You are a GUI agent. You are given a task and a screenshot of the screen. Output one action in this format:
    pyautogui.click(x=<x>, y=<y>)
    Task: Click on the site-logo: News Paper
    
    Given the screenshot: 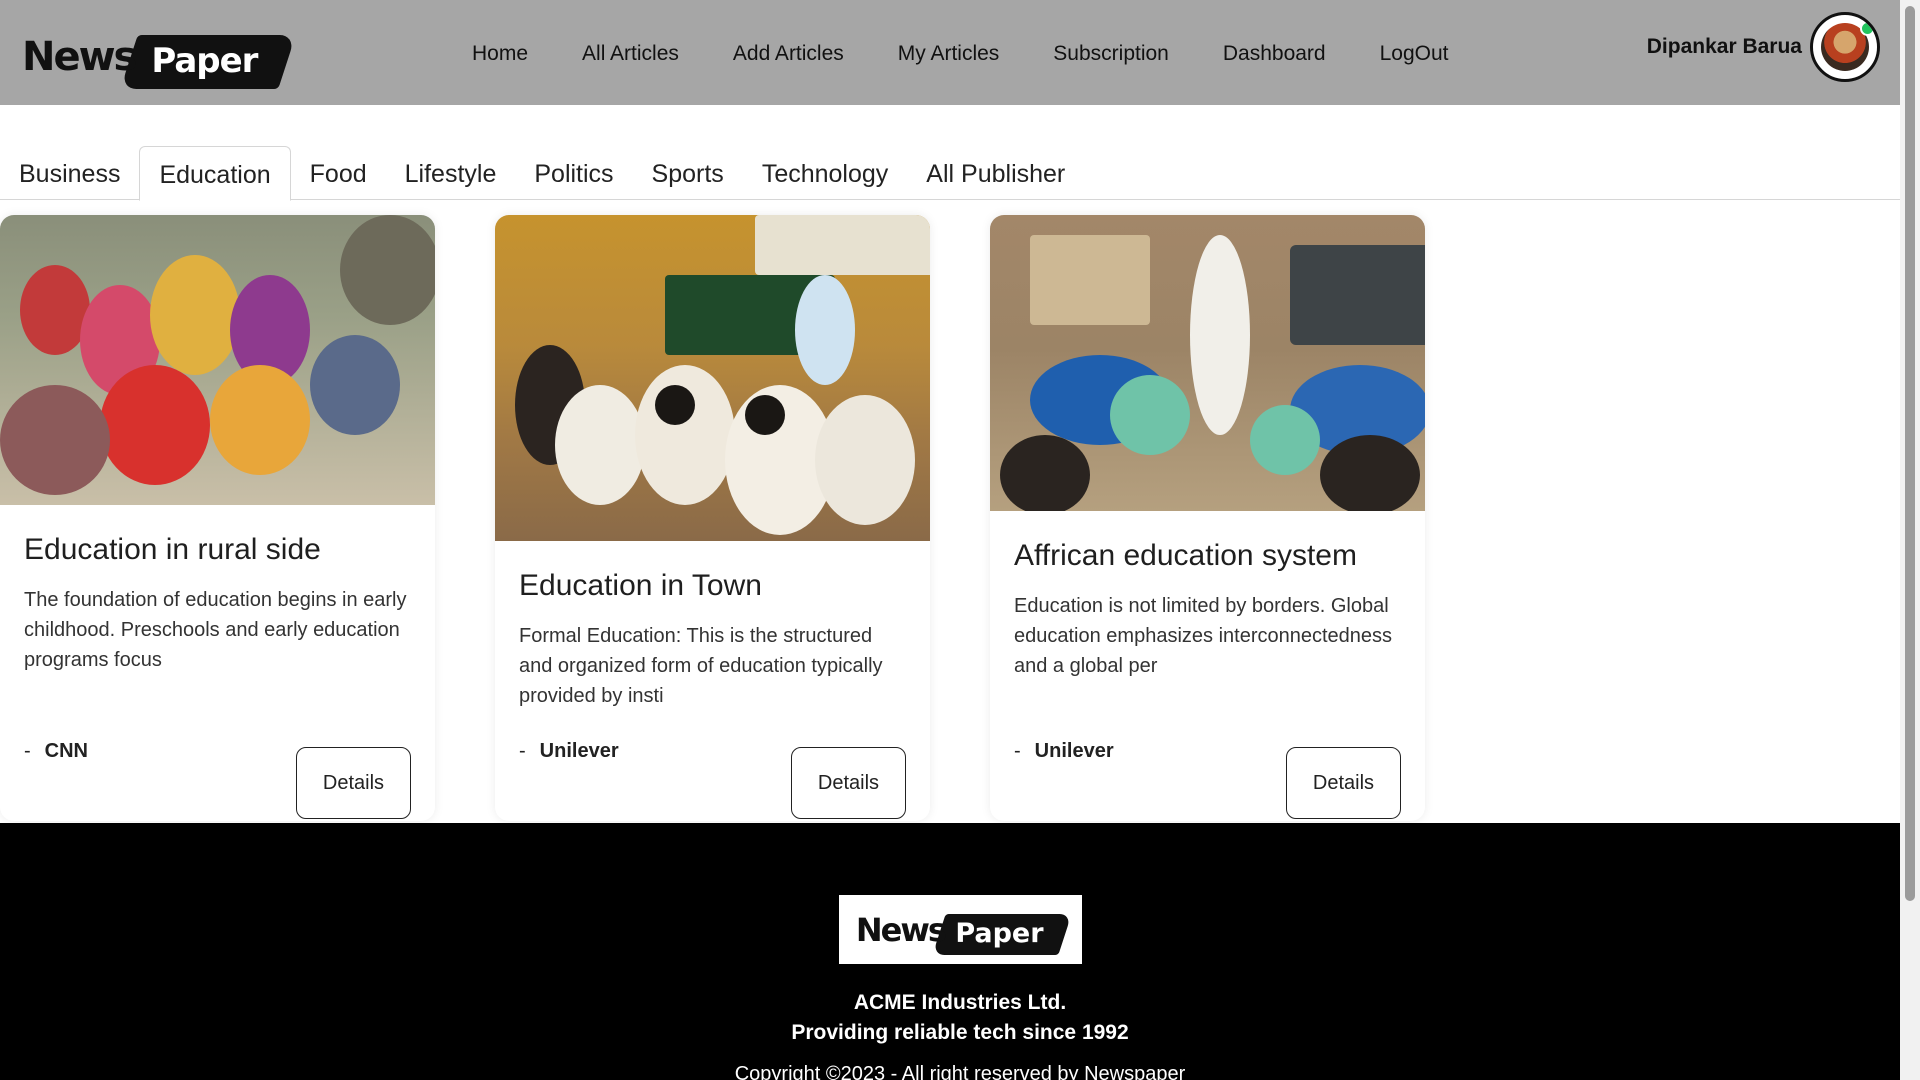 What is the action you would take?
    pyautogui.click(x=159, y=58)
    